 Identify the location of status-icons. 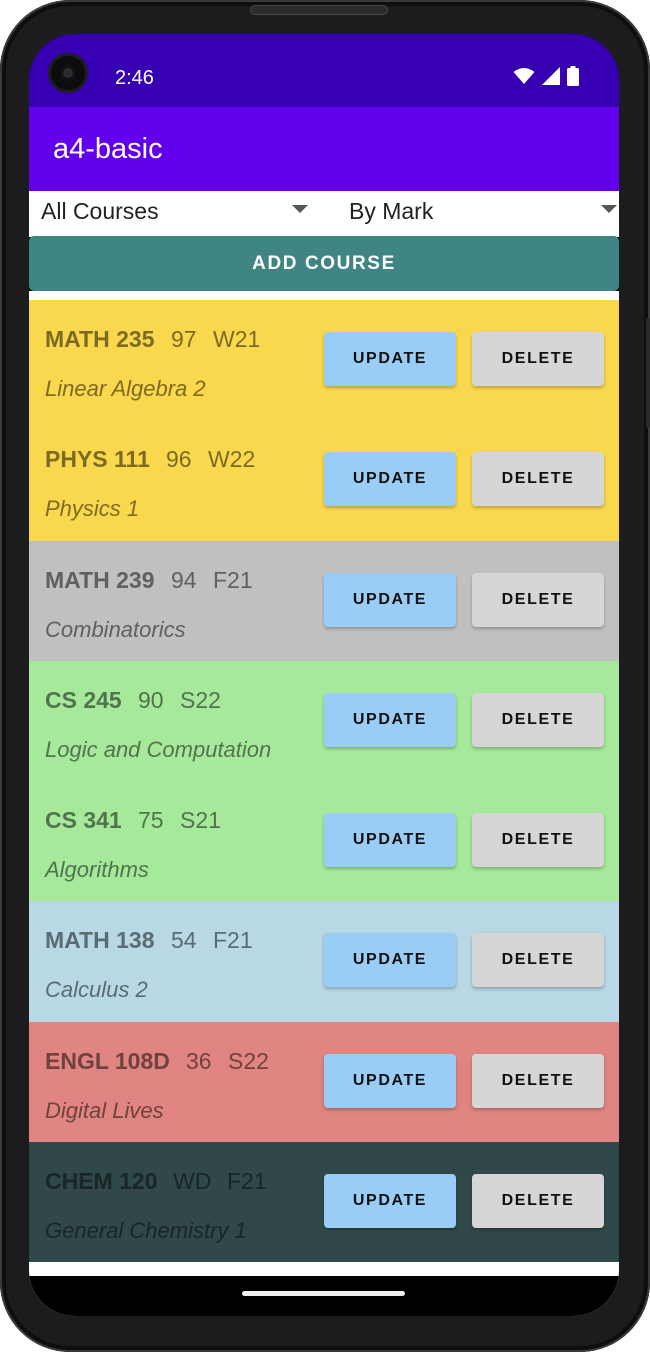
(546, 76).